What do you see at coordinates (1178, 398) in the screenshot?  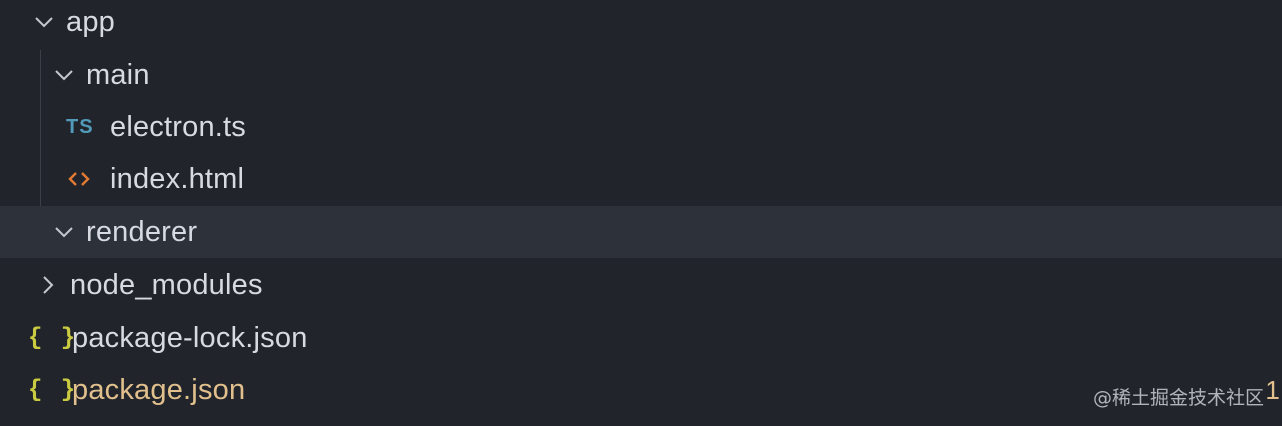 I see `watermark-text: @稀土掘金技术社区` at bounding box center [1178, 398].